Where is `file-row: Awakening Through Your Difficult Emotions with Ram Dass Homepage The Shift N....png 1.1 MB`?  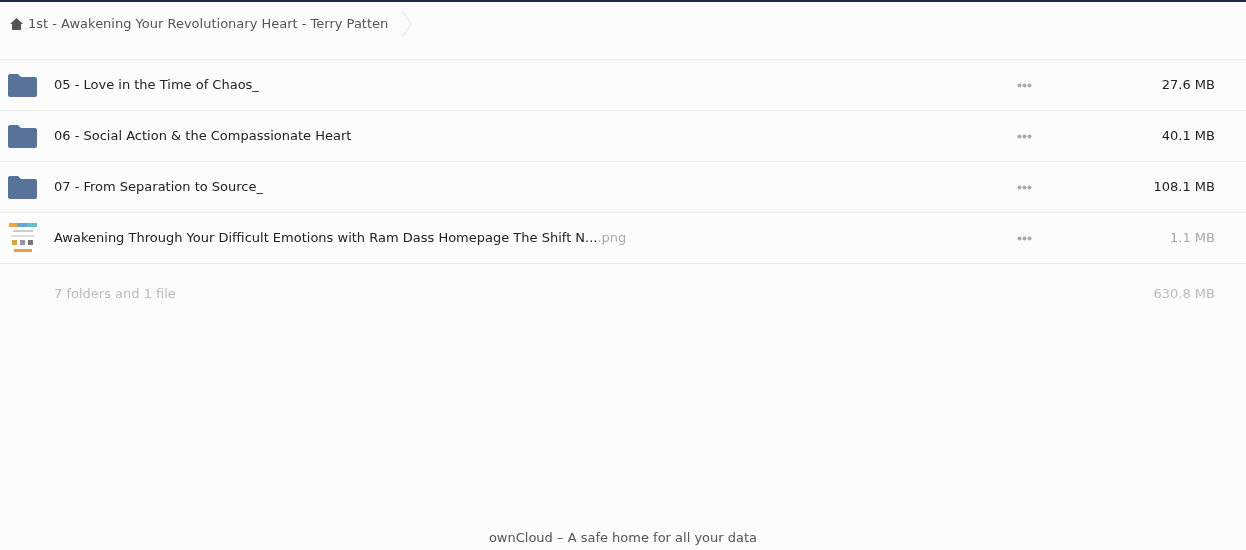 file-row: Awakening Through Your Difficult Emotions with Ram Dass Homepage The Shift N....png 1.1 MB is located at coordinates (623, 238).